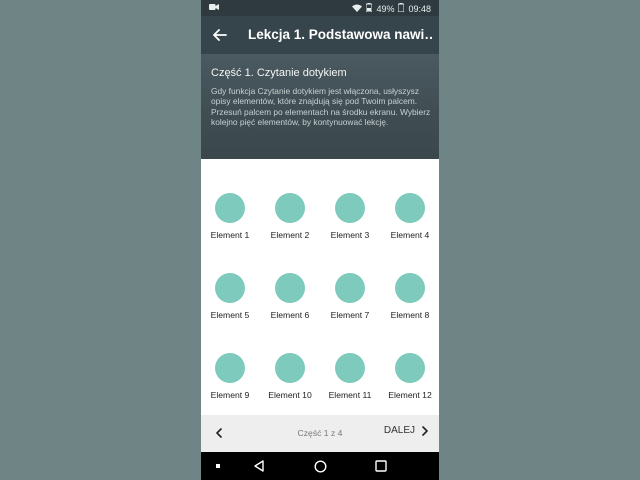  What do you see at coordinates (214, 8) in the screenshot?
I see `video-camera-icon` at bounding box center [214, 8].